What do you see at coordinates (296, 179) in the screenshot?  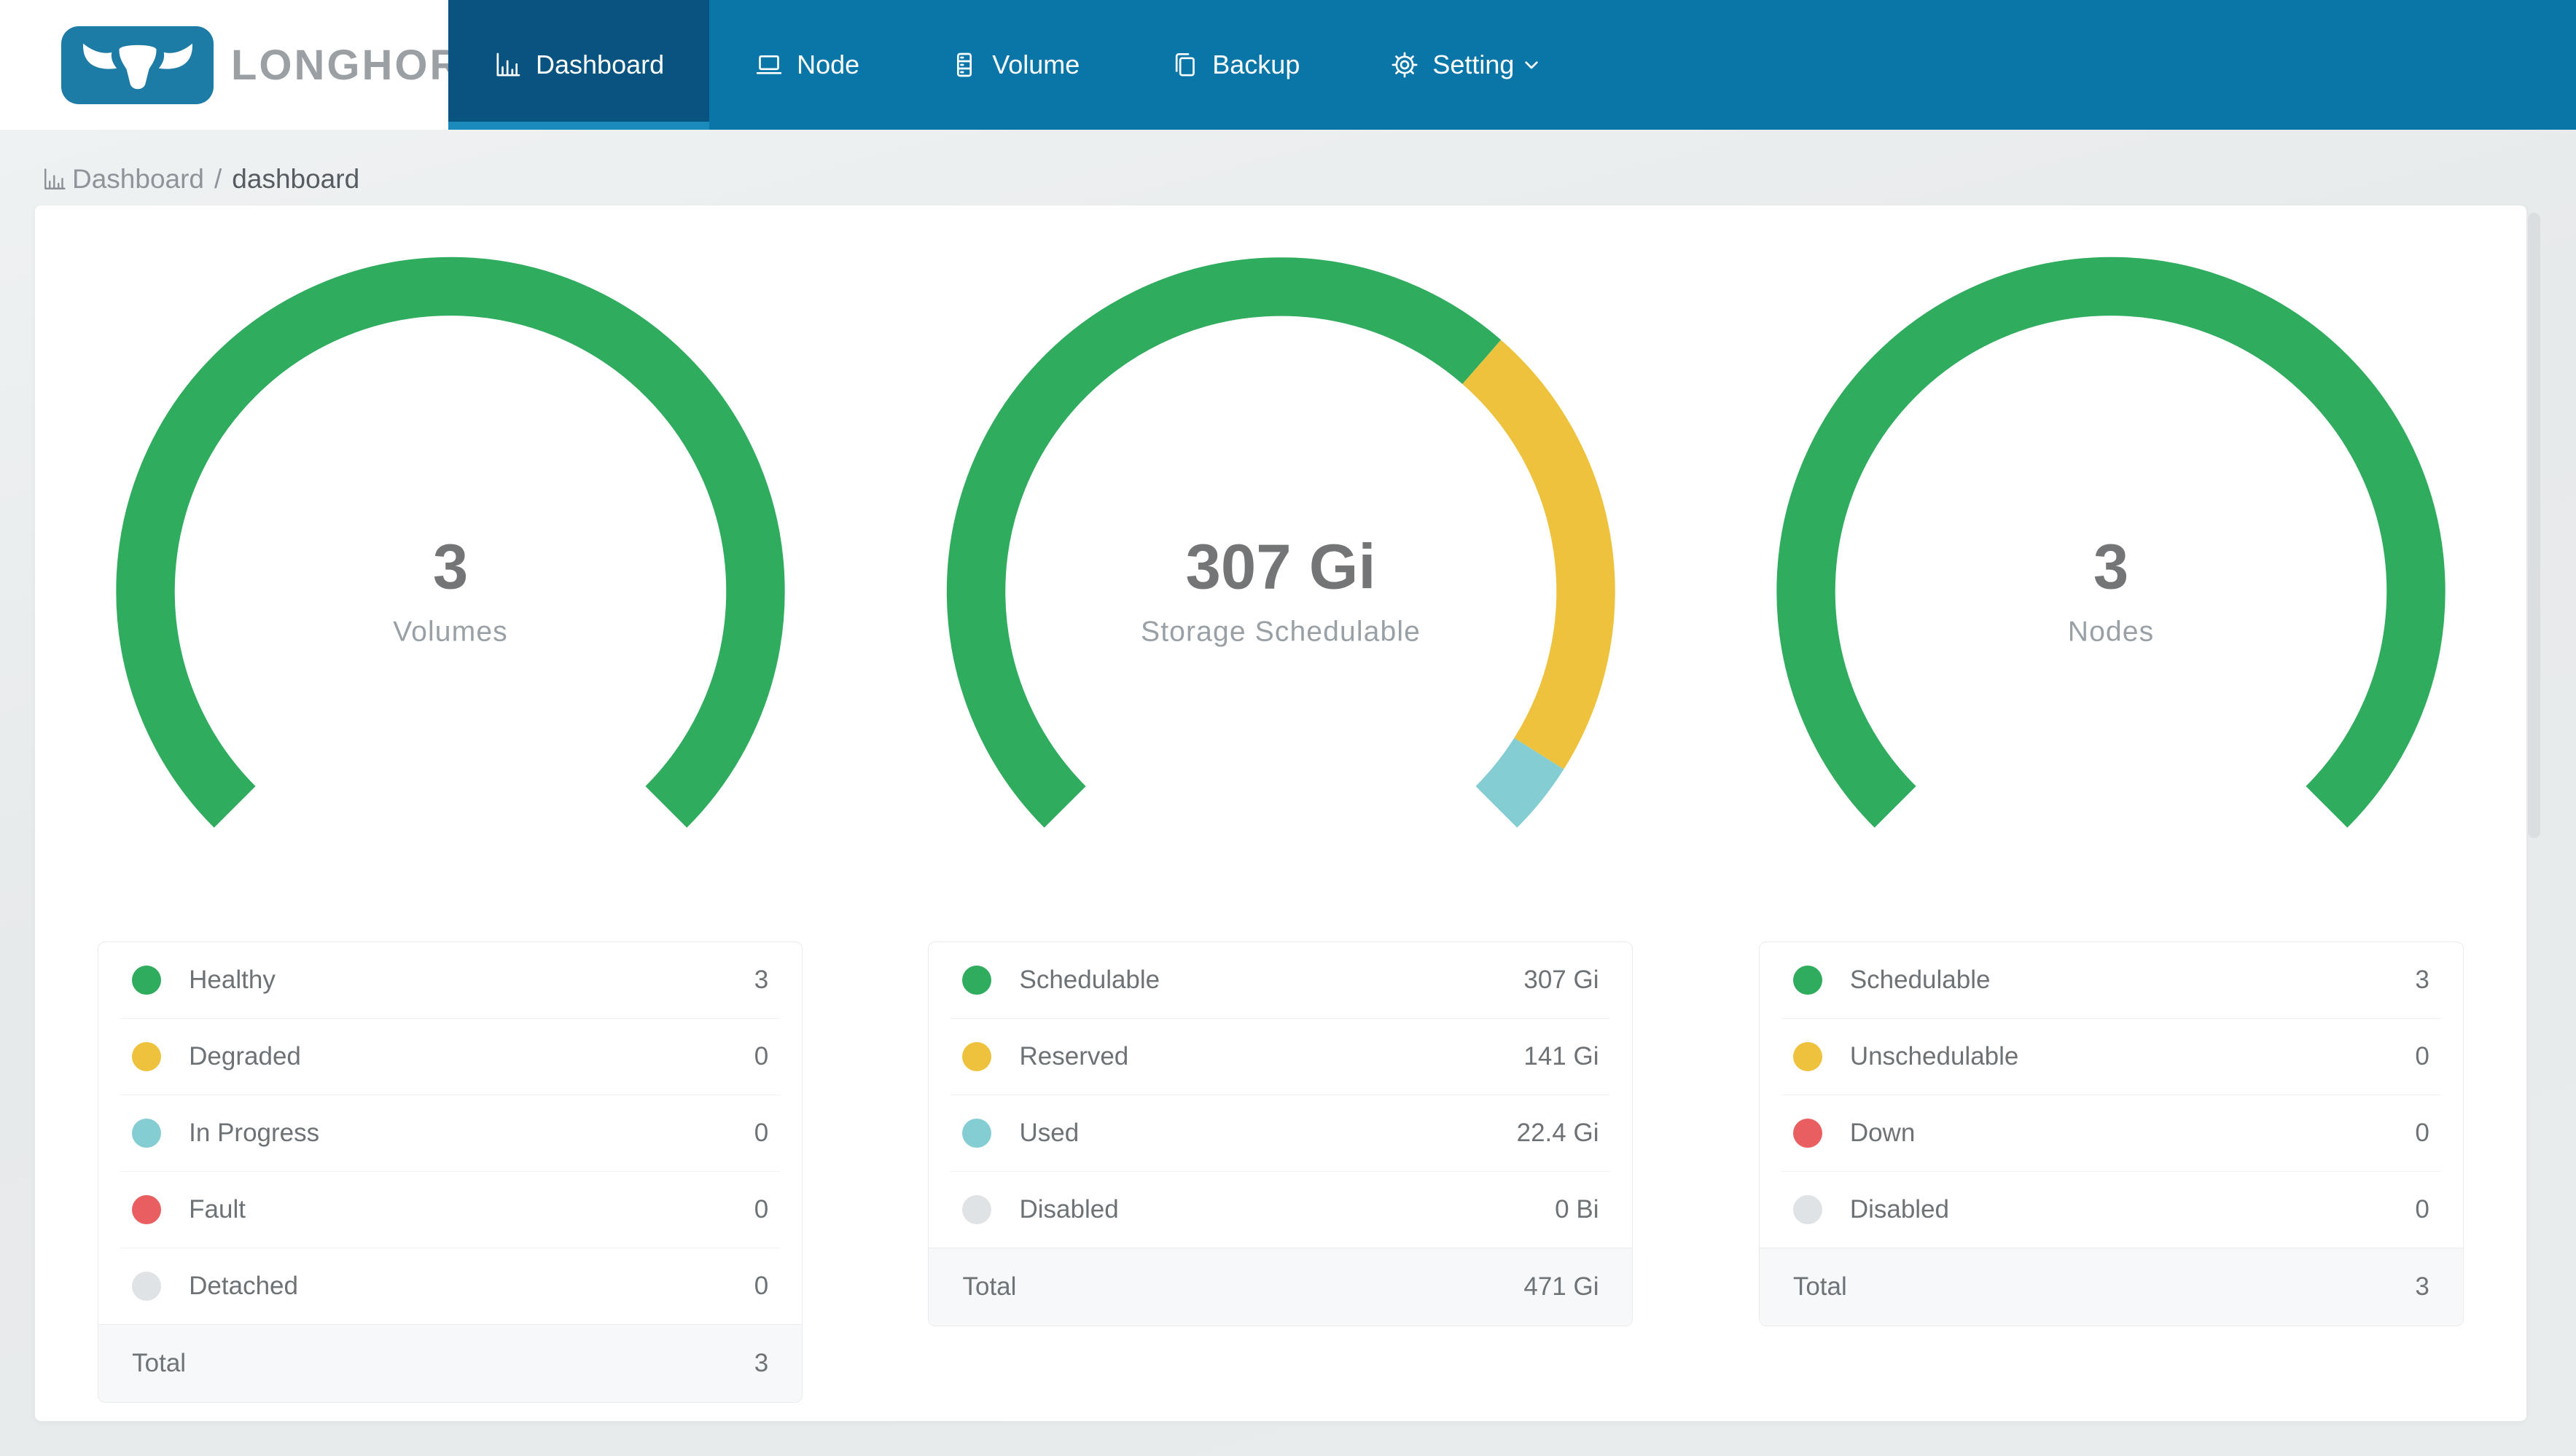 I see `breadcrumb-page: dashboard` at bounding box center [296, 179].